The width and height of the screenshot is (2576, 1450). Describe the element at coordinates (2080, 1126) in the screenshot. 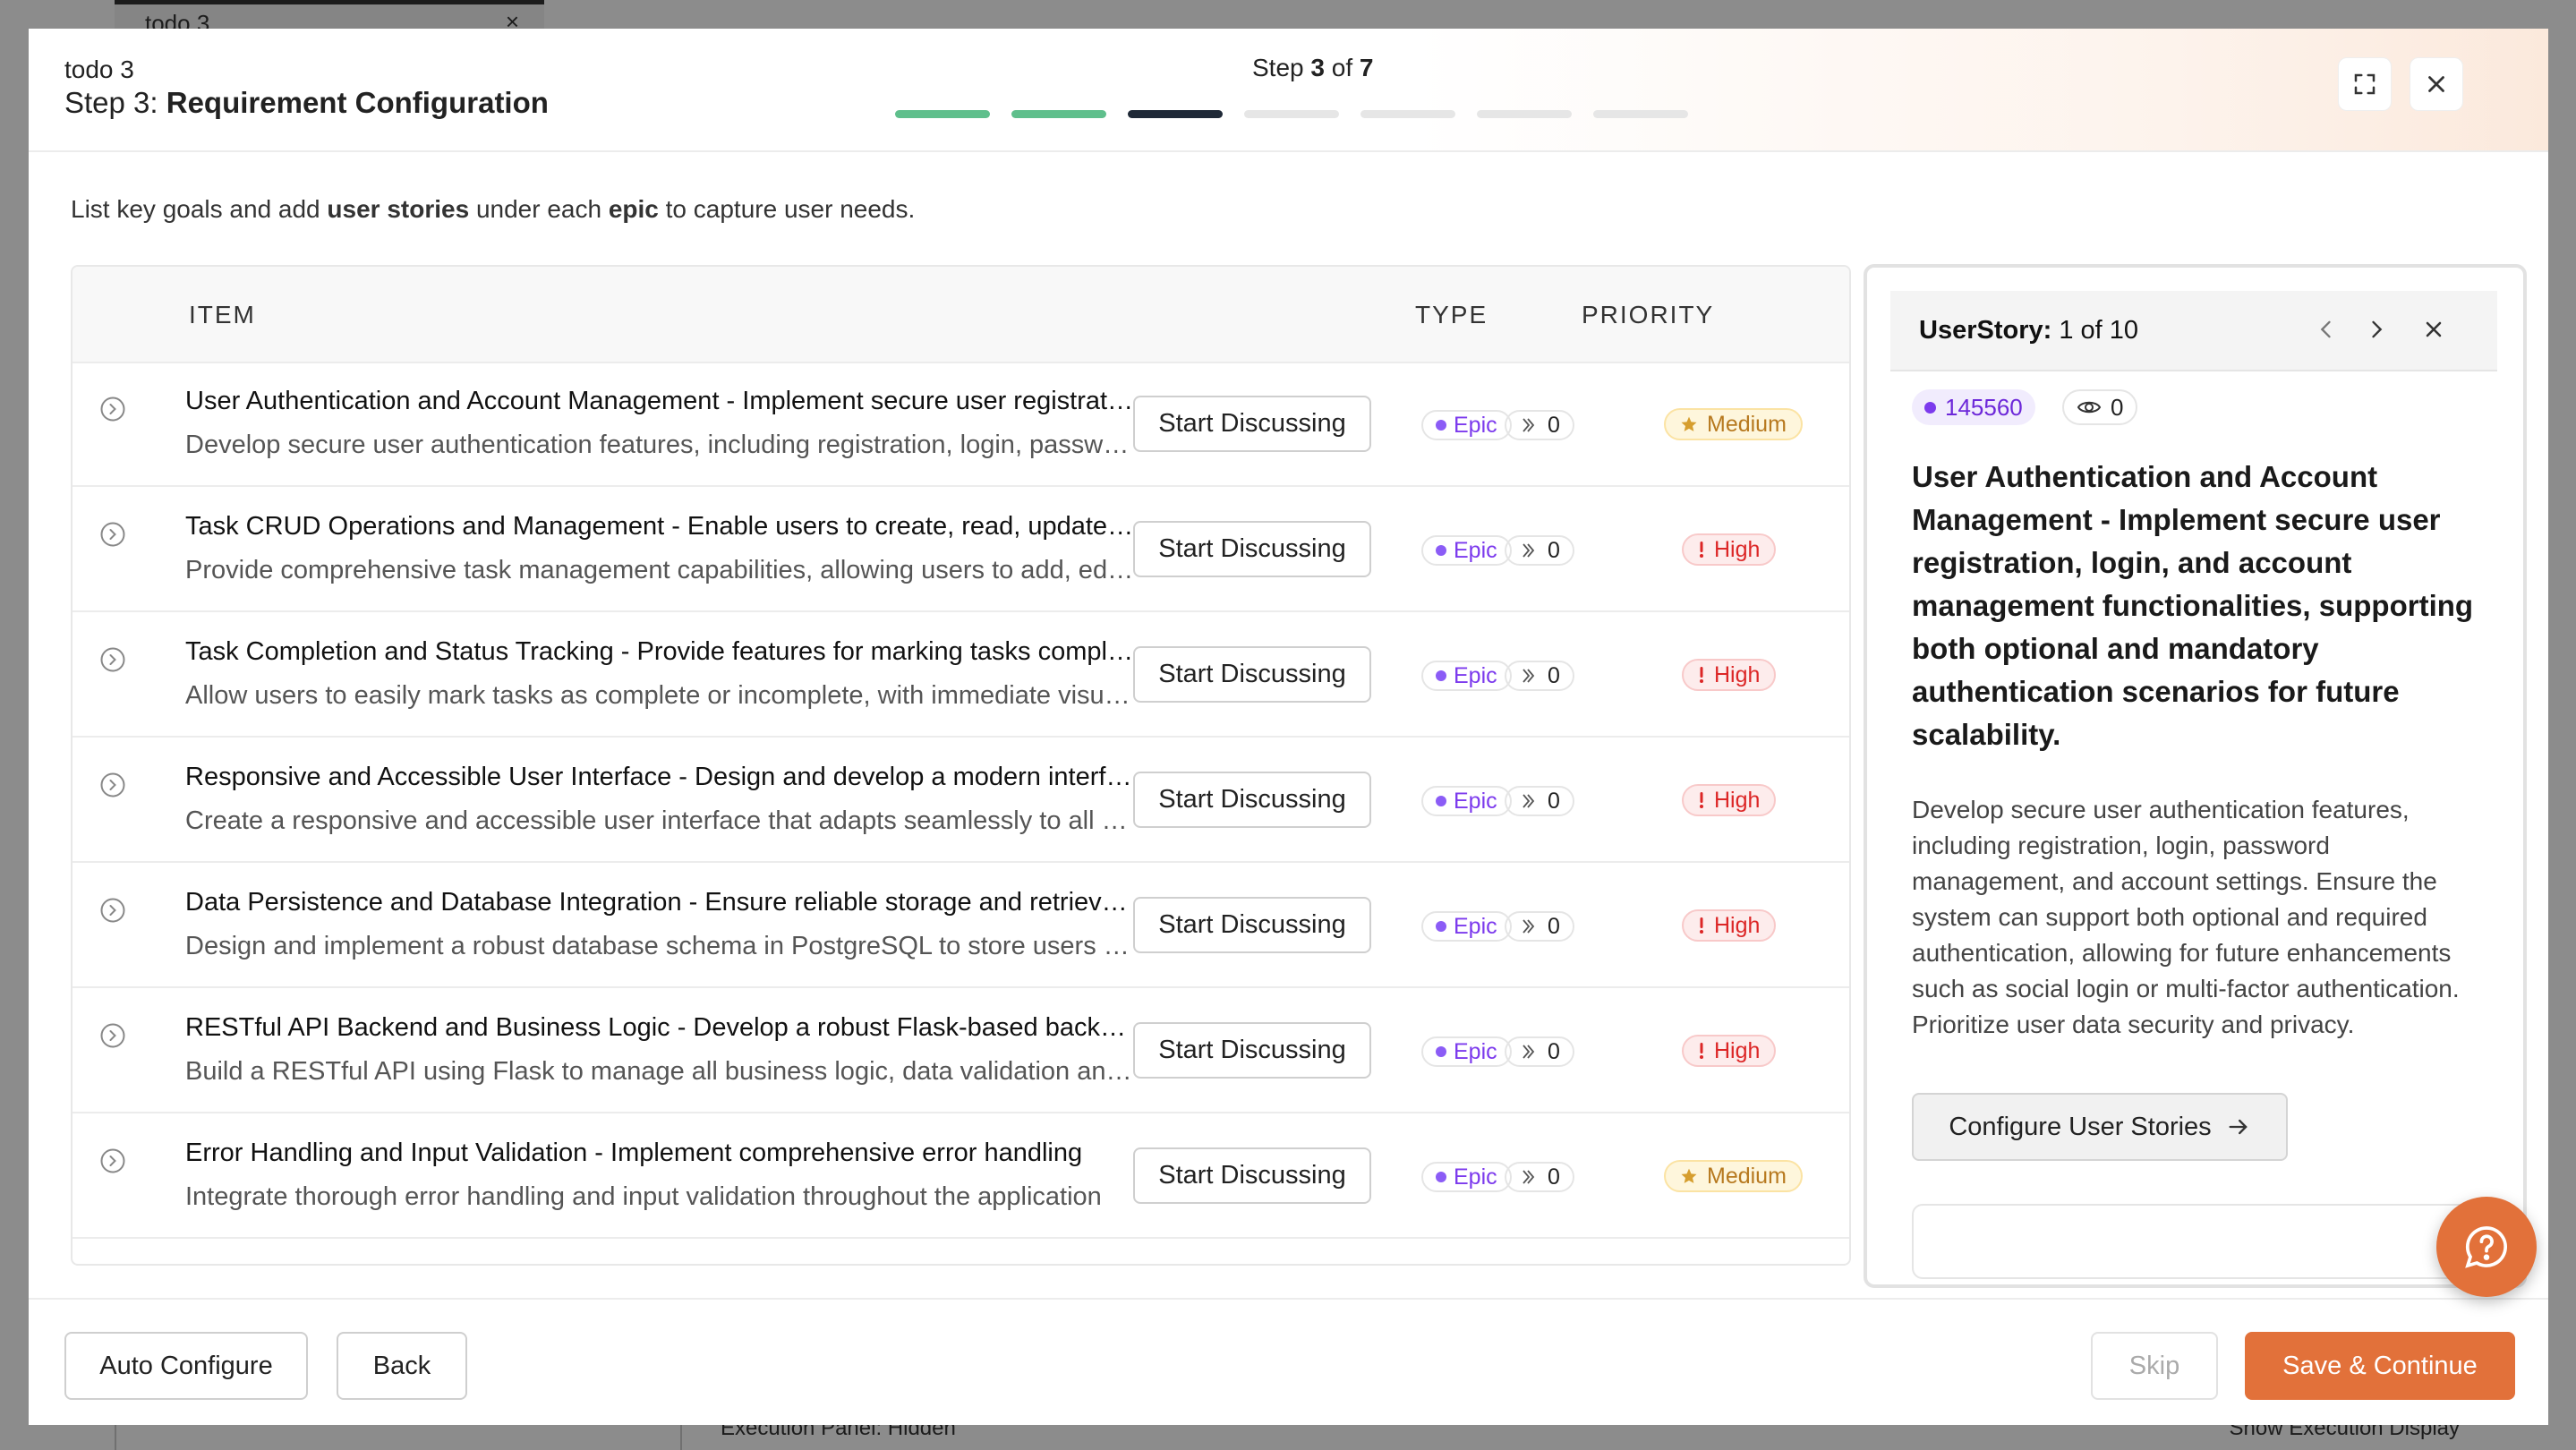

I see `configure-user-stories-label: Configure User Stories` at that location.